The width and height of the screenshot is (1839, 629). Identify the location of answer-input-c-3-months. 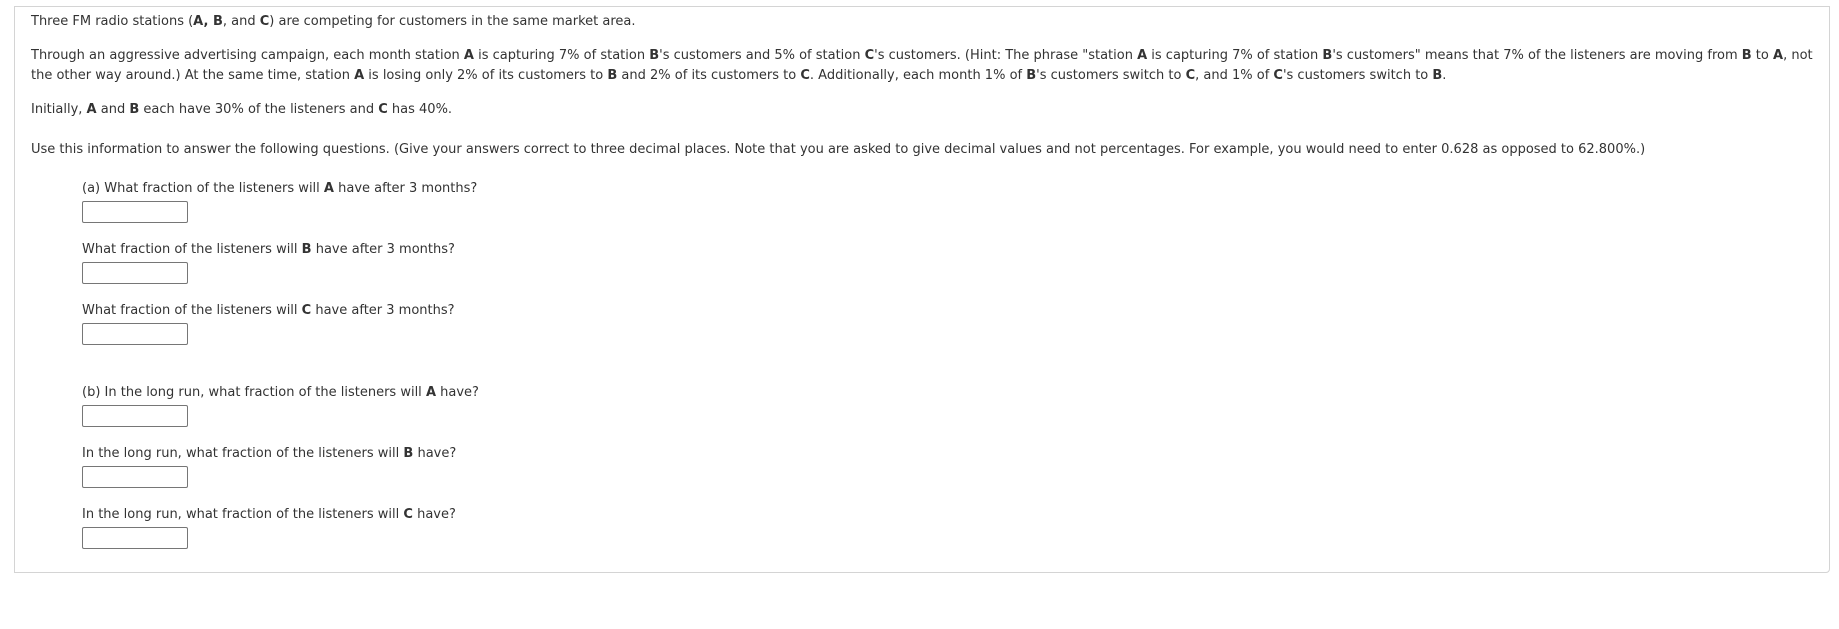
(135, 334).